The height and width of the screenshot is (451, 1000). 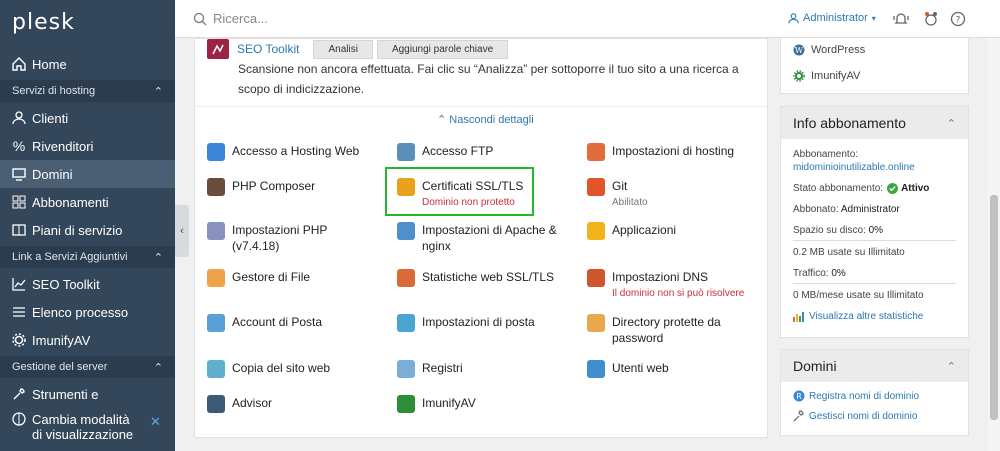 What do you see at coordinates (874, 396) in the screenshot?
I see `register-domains-link: R Registra nomi di dominio` at bounding box center [874, 396].